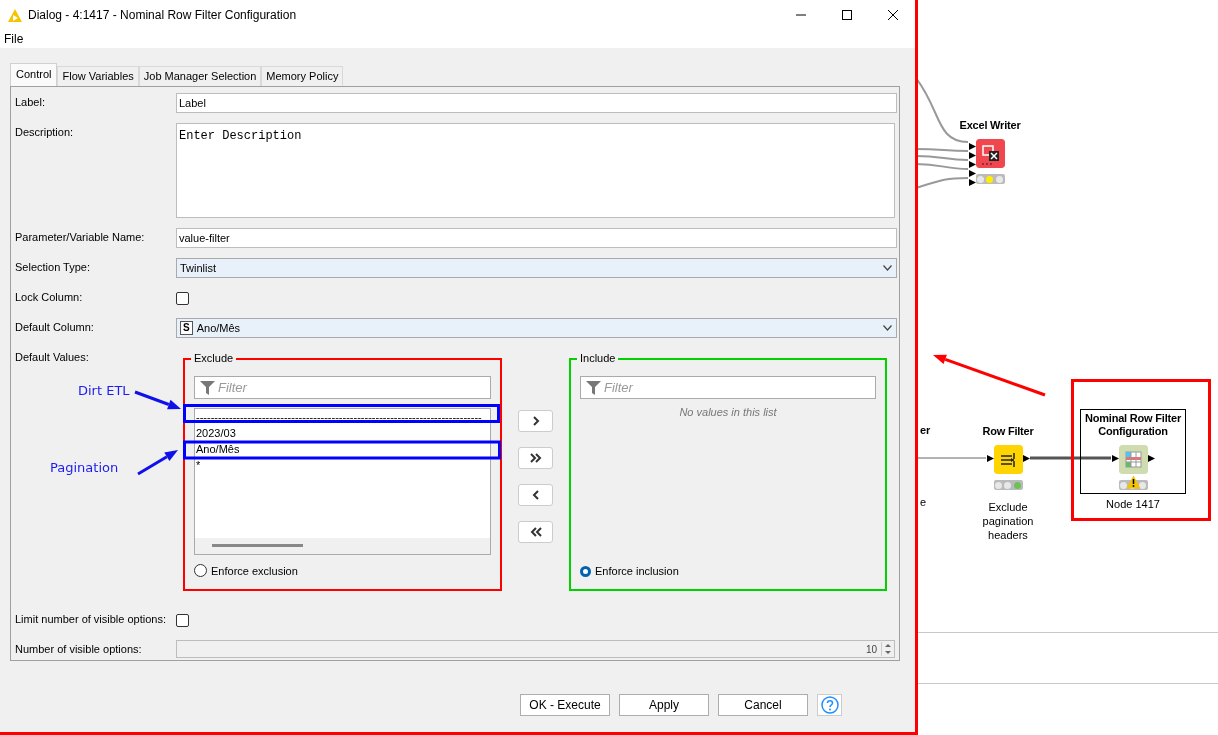 The image size is (1218, 735). What do you see at coordinates (91, 618) in the screenshot?
I see `field-label: Limit number of visible options:` at bounding box center [91, 618].